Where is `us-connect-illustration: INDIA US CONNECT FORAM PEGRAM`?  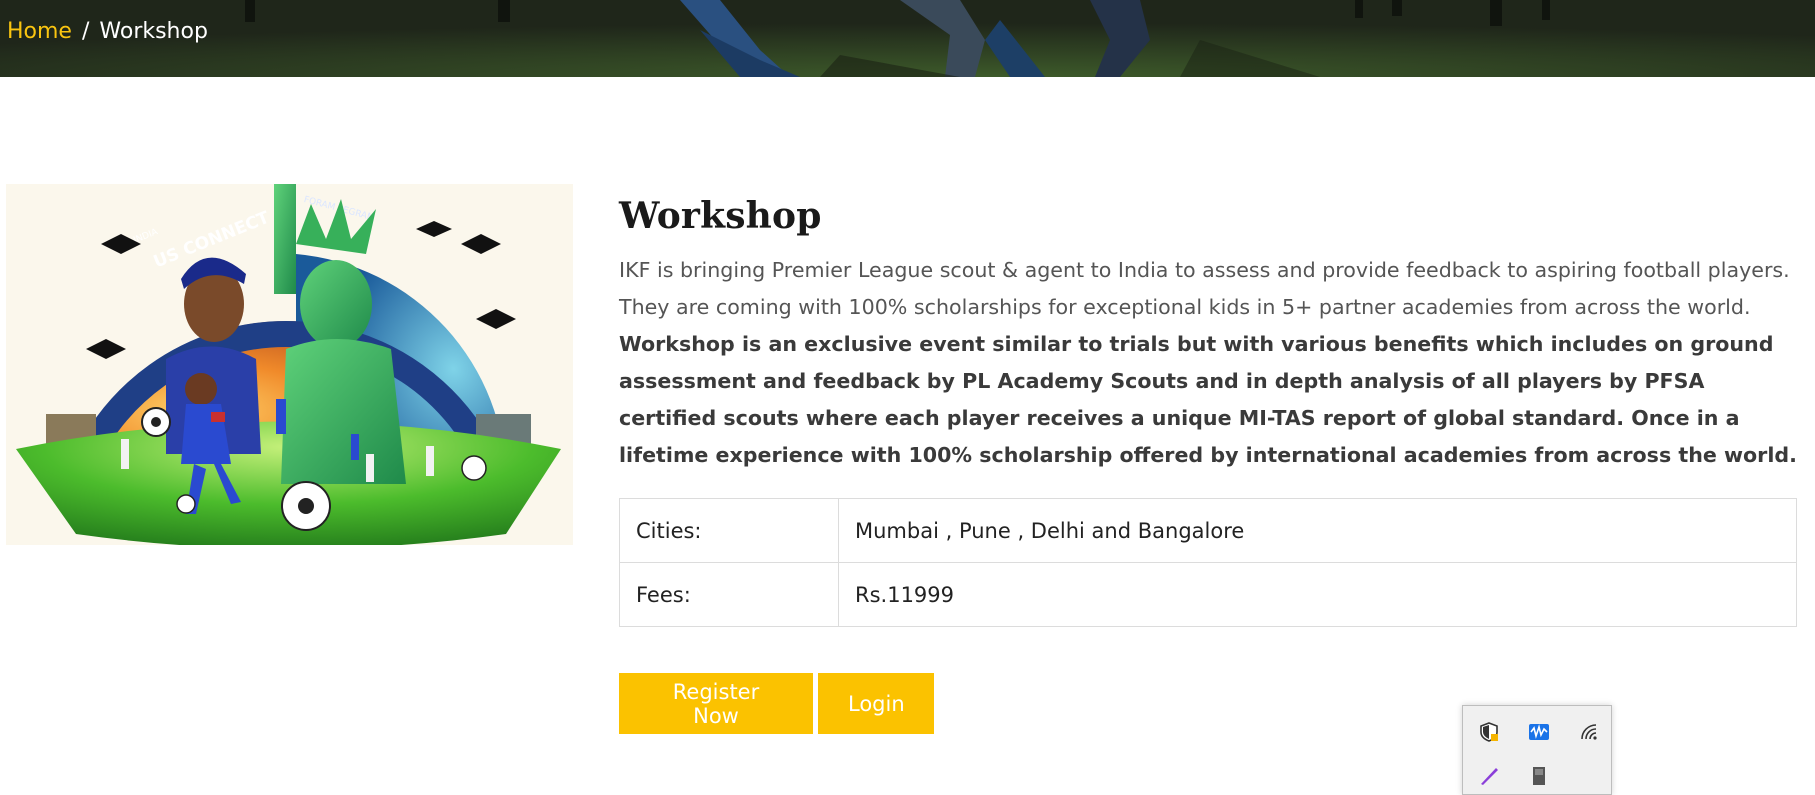 us-connect-illustration: INDIA US CONNECT FORAM PEGRAM is located at coordinates (289, 364).